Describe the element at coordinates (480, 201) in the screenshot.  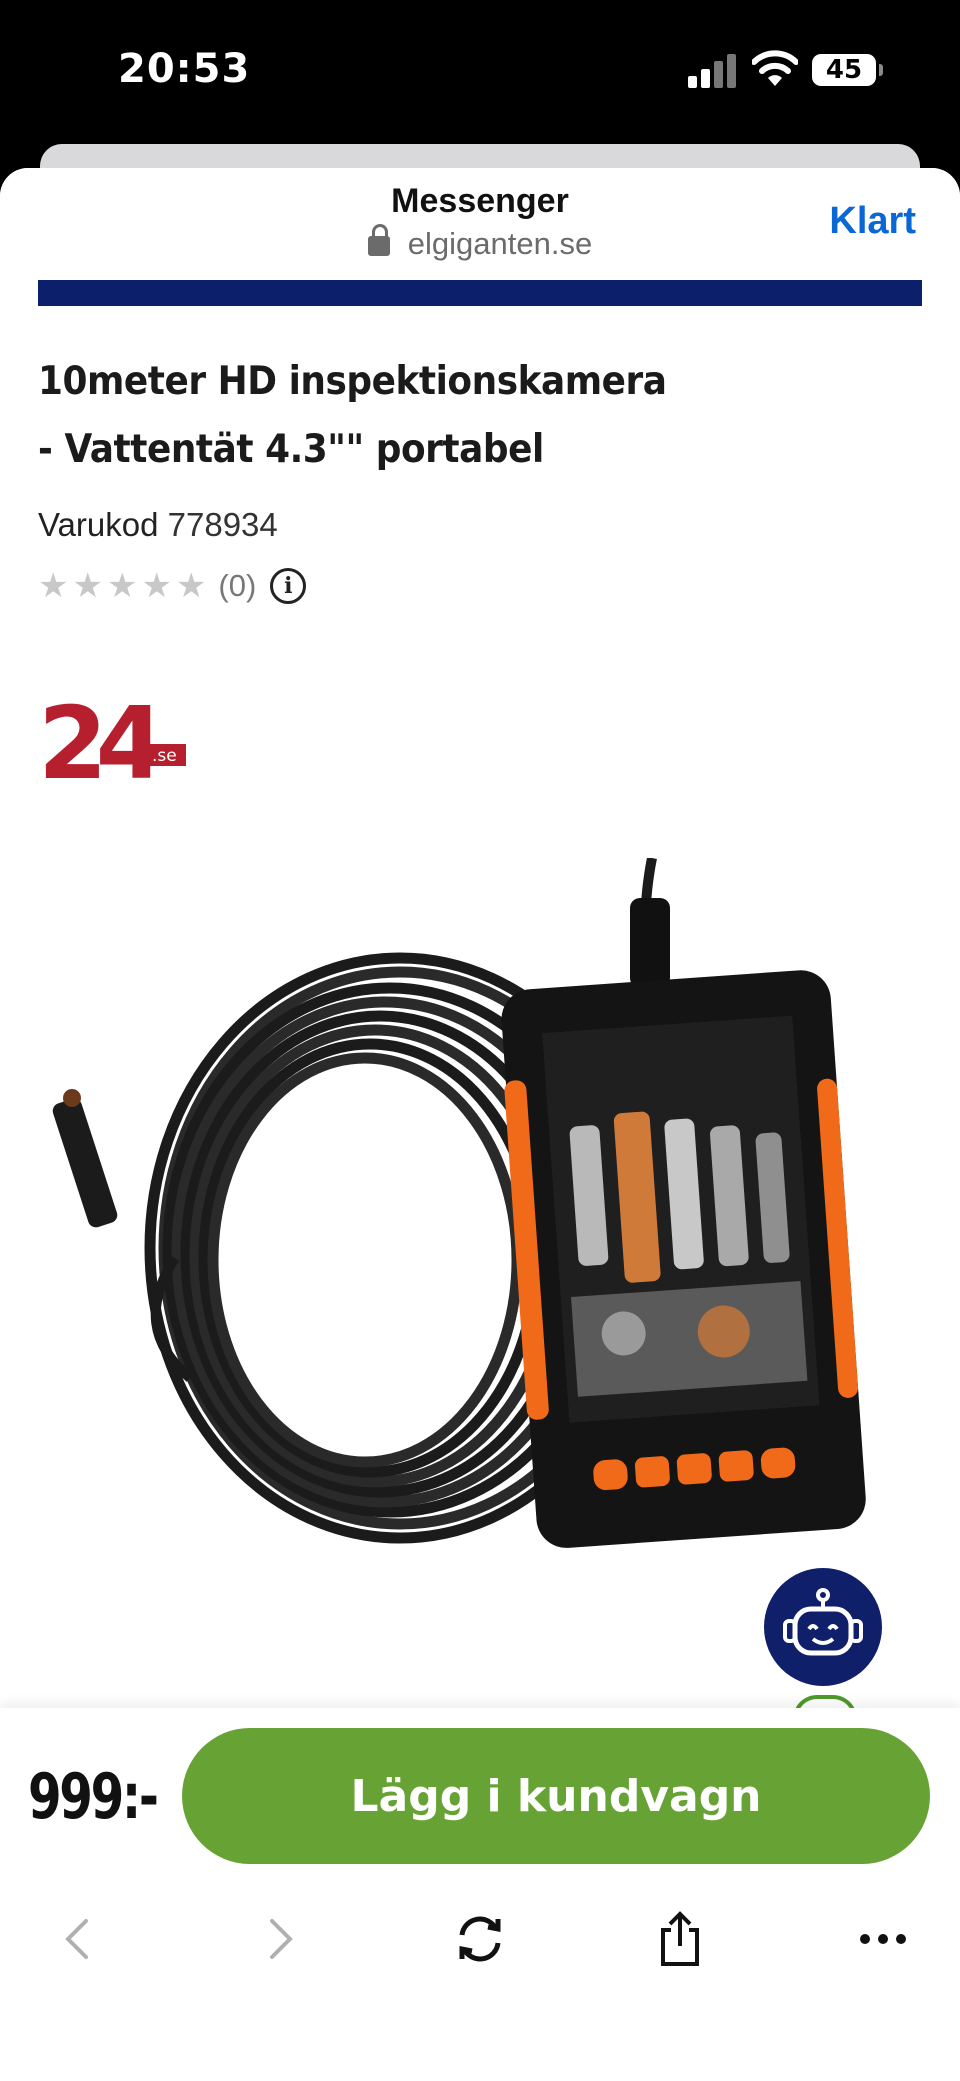
I see `app-title: Messenger` at that location.